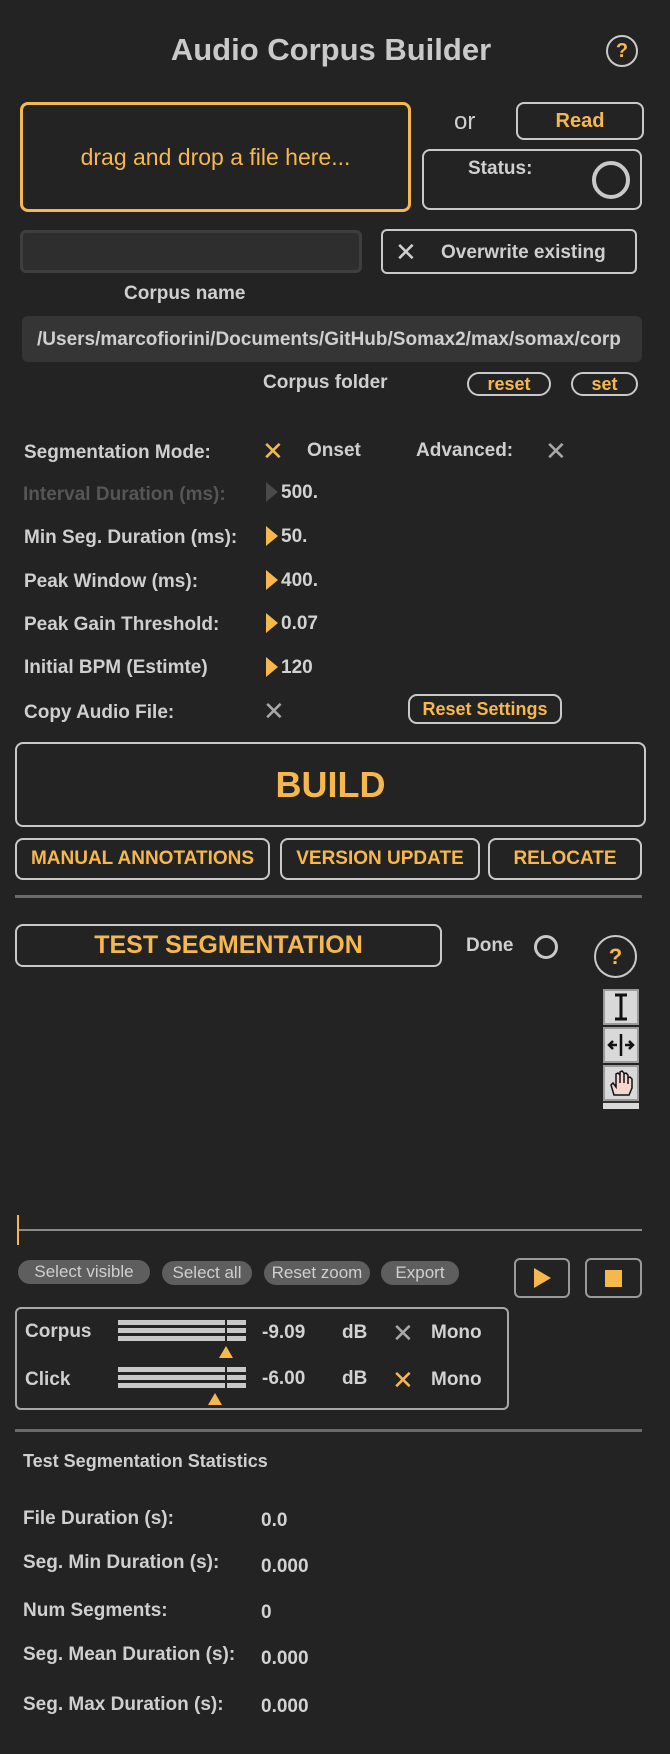 The width and height of the screenshot is (670, 1754). Describe the element at coordinates (297, 668) in the screenshot. I see `initial-bpm-value: 120` at that location.